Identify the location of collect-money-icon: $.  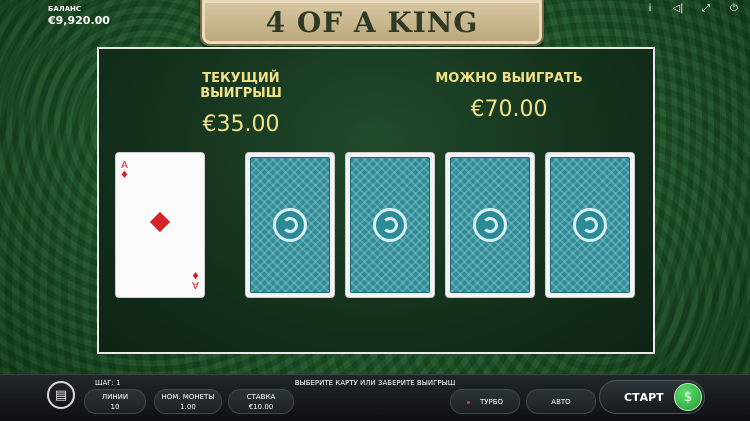
(688, 397).